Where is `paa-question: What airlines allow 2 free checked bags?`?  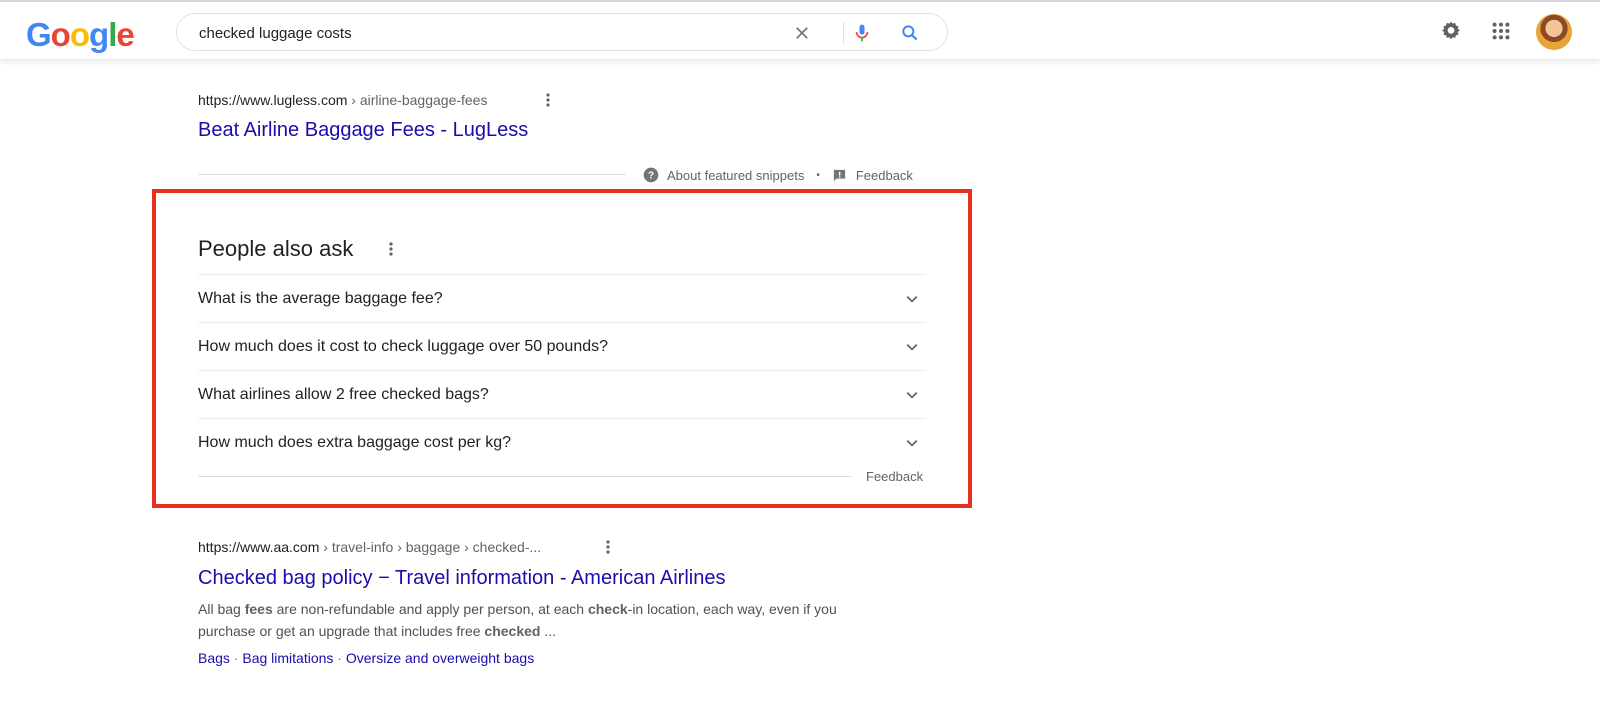
paa-question: What airlines allow 2 free checked bags? is located at coordinates (343, 394).